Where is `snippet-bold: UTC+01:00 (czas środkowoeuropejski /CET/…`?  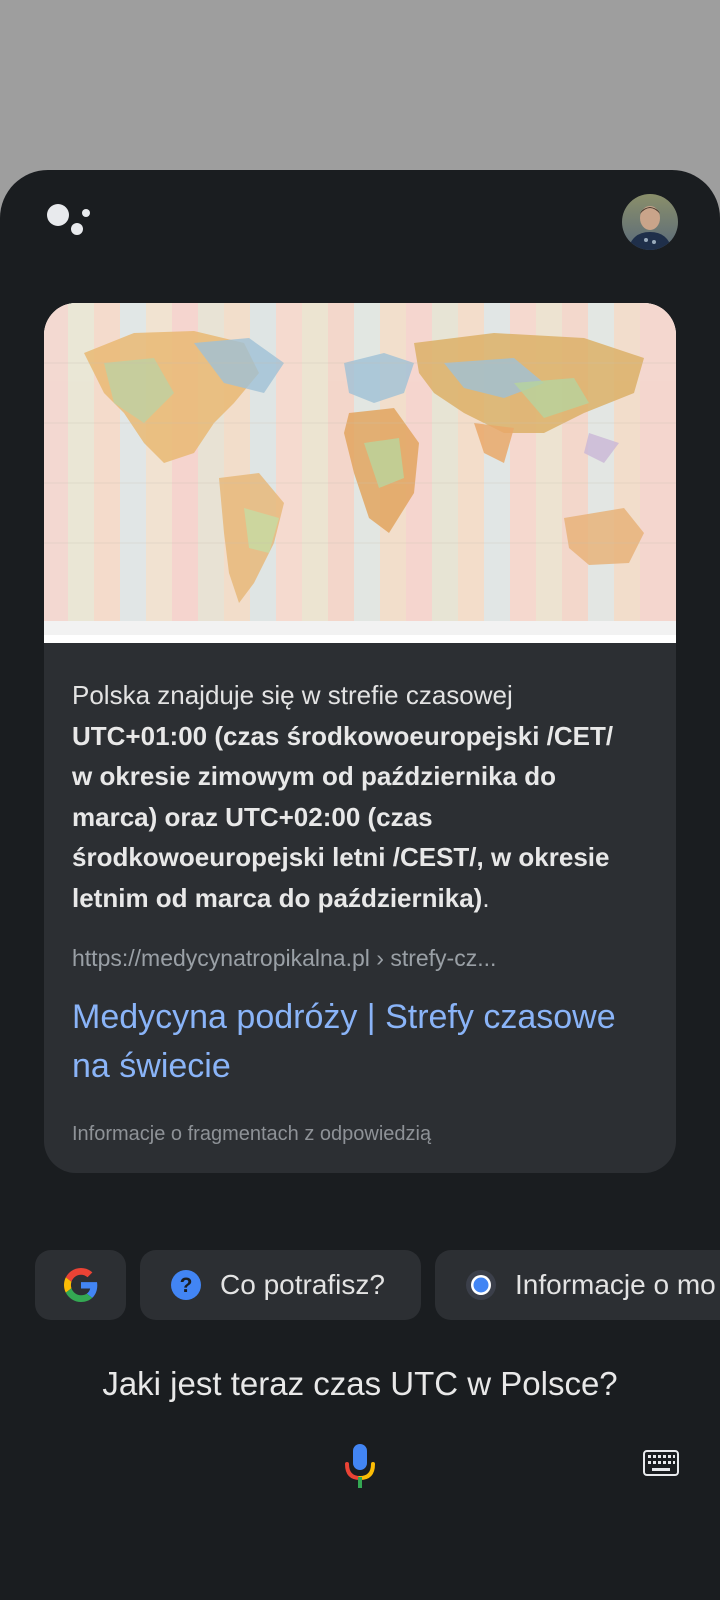 snippet-bold: UTC+01:00 (czas środkowoeuropejski /CET/… is located at coordinates (343, 816).